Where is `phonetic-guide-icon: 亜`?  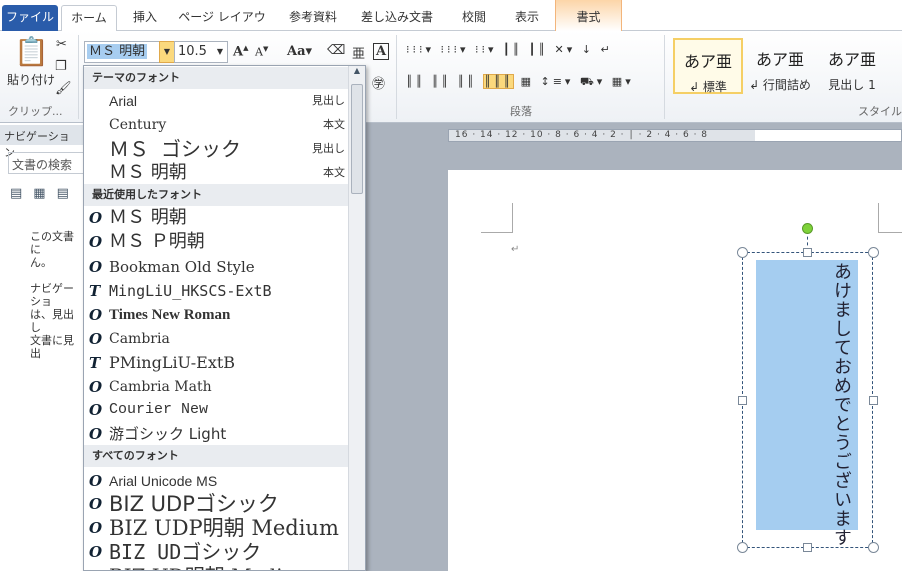
phonetic-guide-icon: 亜 is located at coordinates (358, 52).